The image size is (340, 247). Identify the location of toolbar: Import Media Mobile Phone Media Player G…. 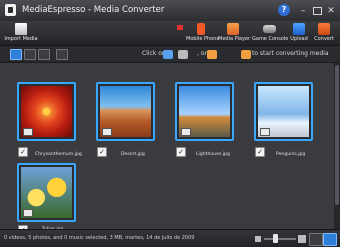
(170, 33).